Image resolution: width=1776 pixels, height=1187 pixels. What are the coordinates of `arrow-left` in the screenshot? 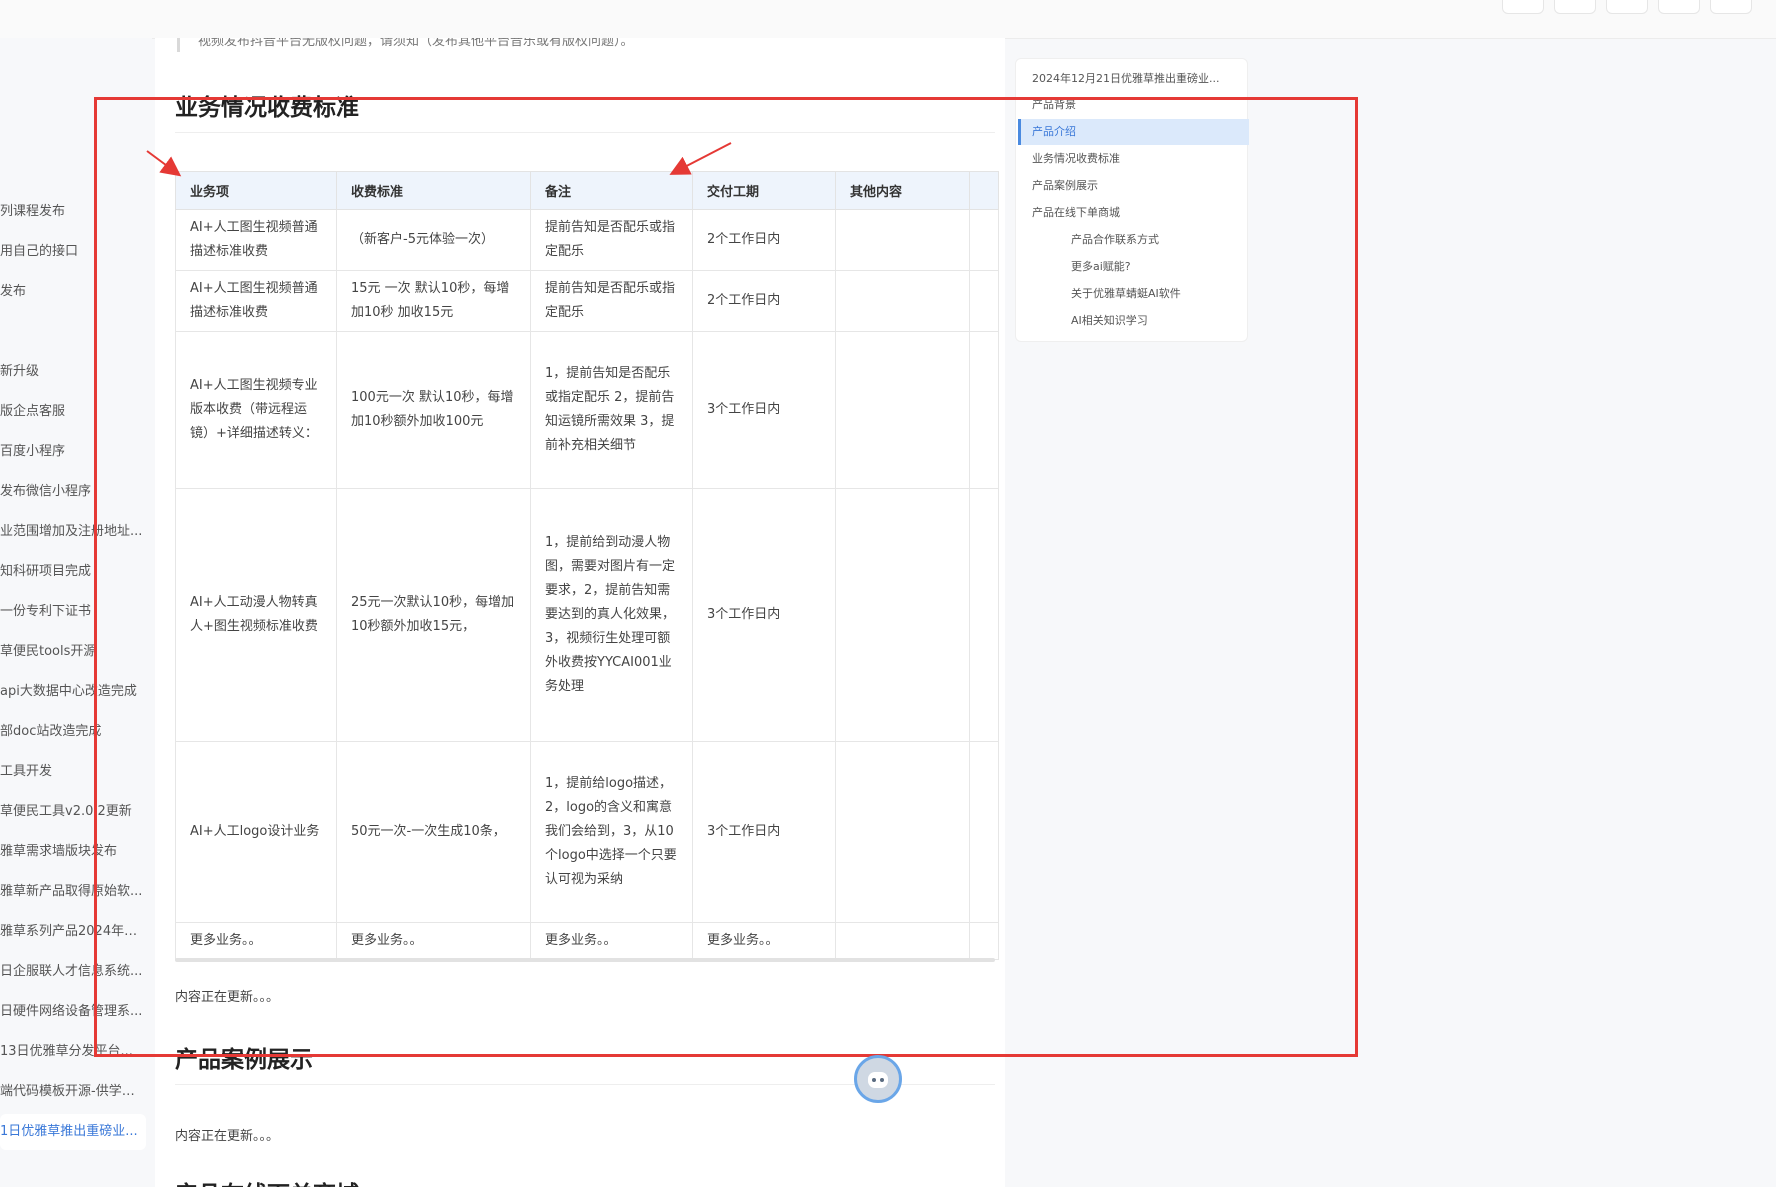 It's located at (164, 163).